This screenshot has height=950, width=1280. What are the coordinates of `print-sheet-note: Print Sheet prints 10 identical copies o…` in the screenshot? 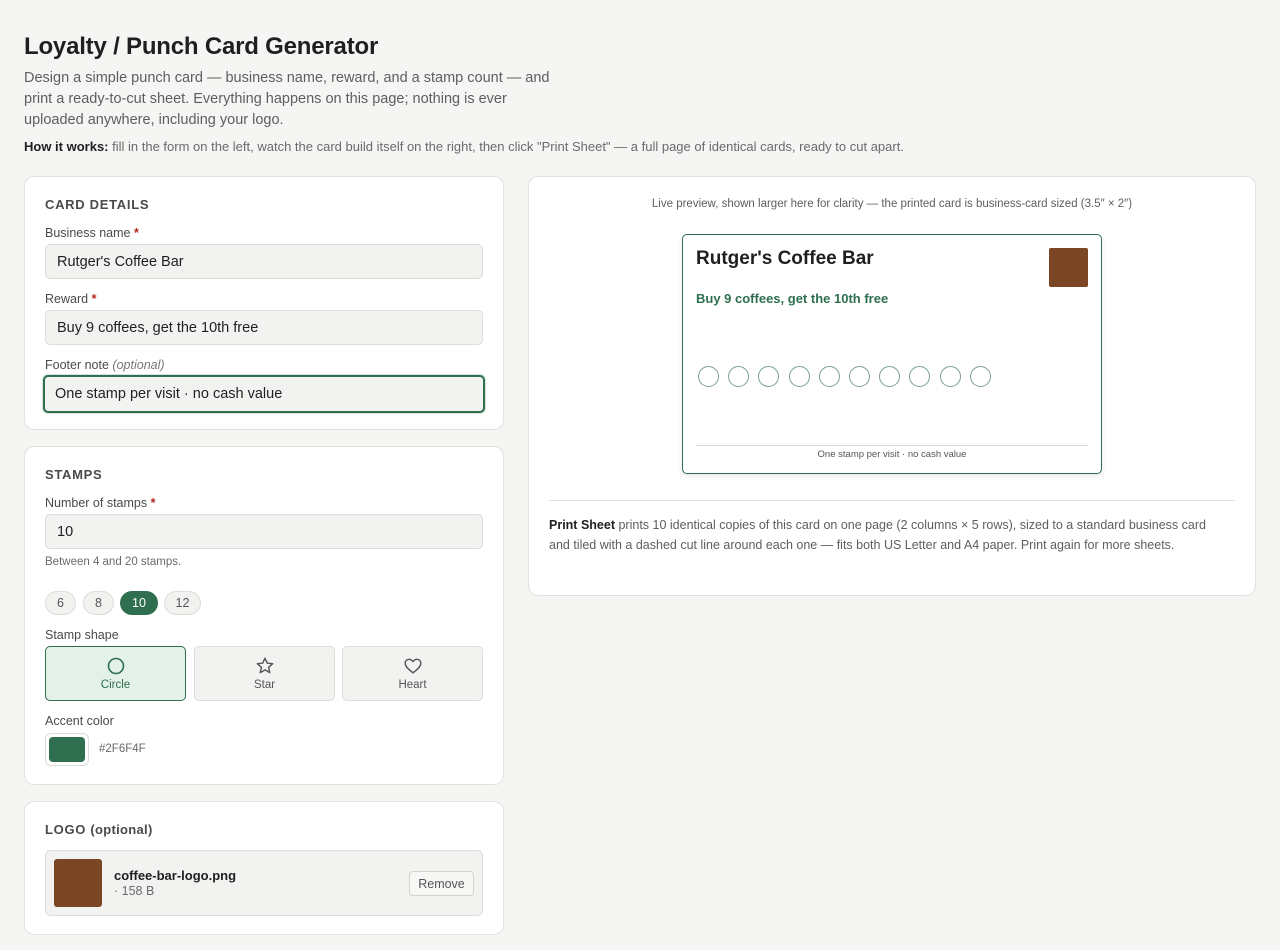 It's located at (889, 535).